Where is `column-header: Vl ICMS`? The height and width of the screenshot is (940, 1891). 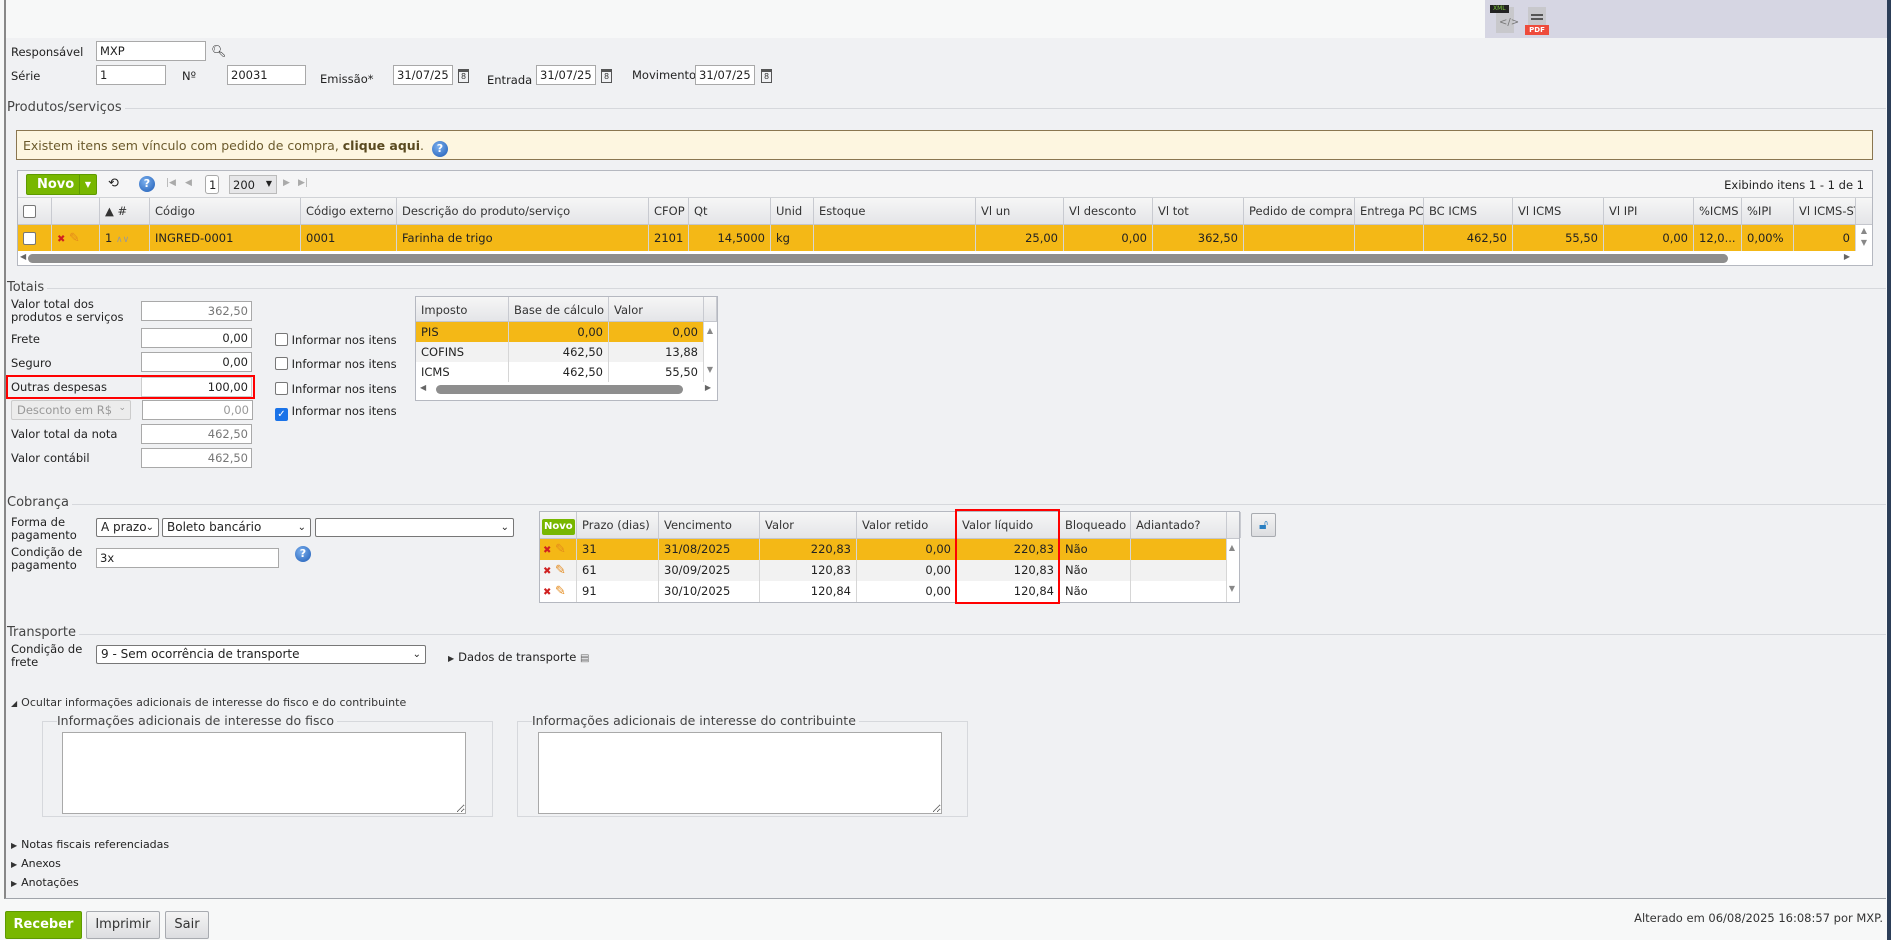
column-header: Vl ICMS is located at coordinates (1558, 211).